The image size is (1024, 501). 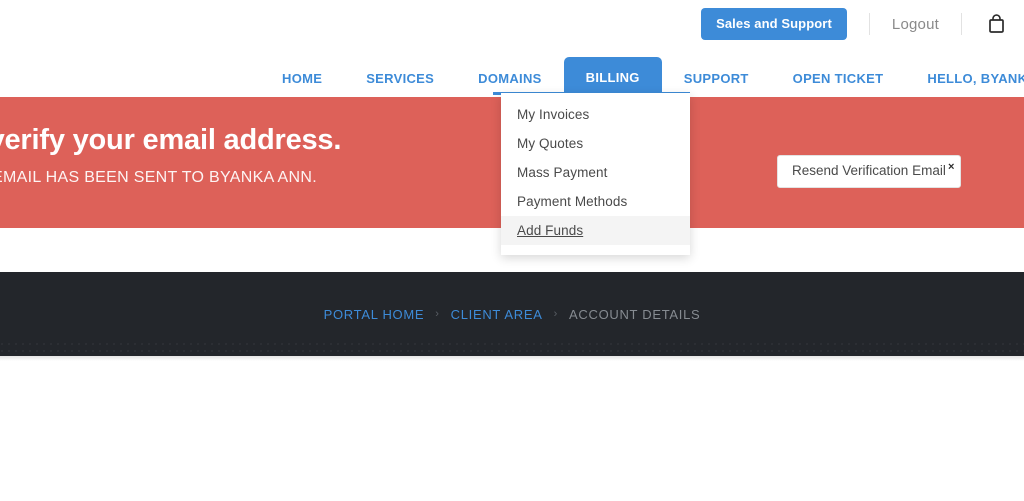 What do you see at coordinates (374, 314) in the screenshot?
I see `breadcrumb-portal-home: PORTAL HOME` at bounding box center [374, 314].